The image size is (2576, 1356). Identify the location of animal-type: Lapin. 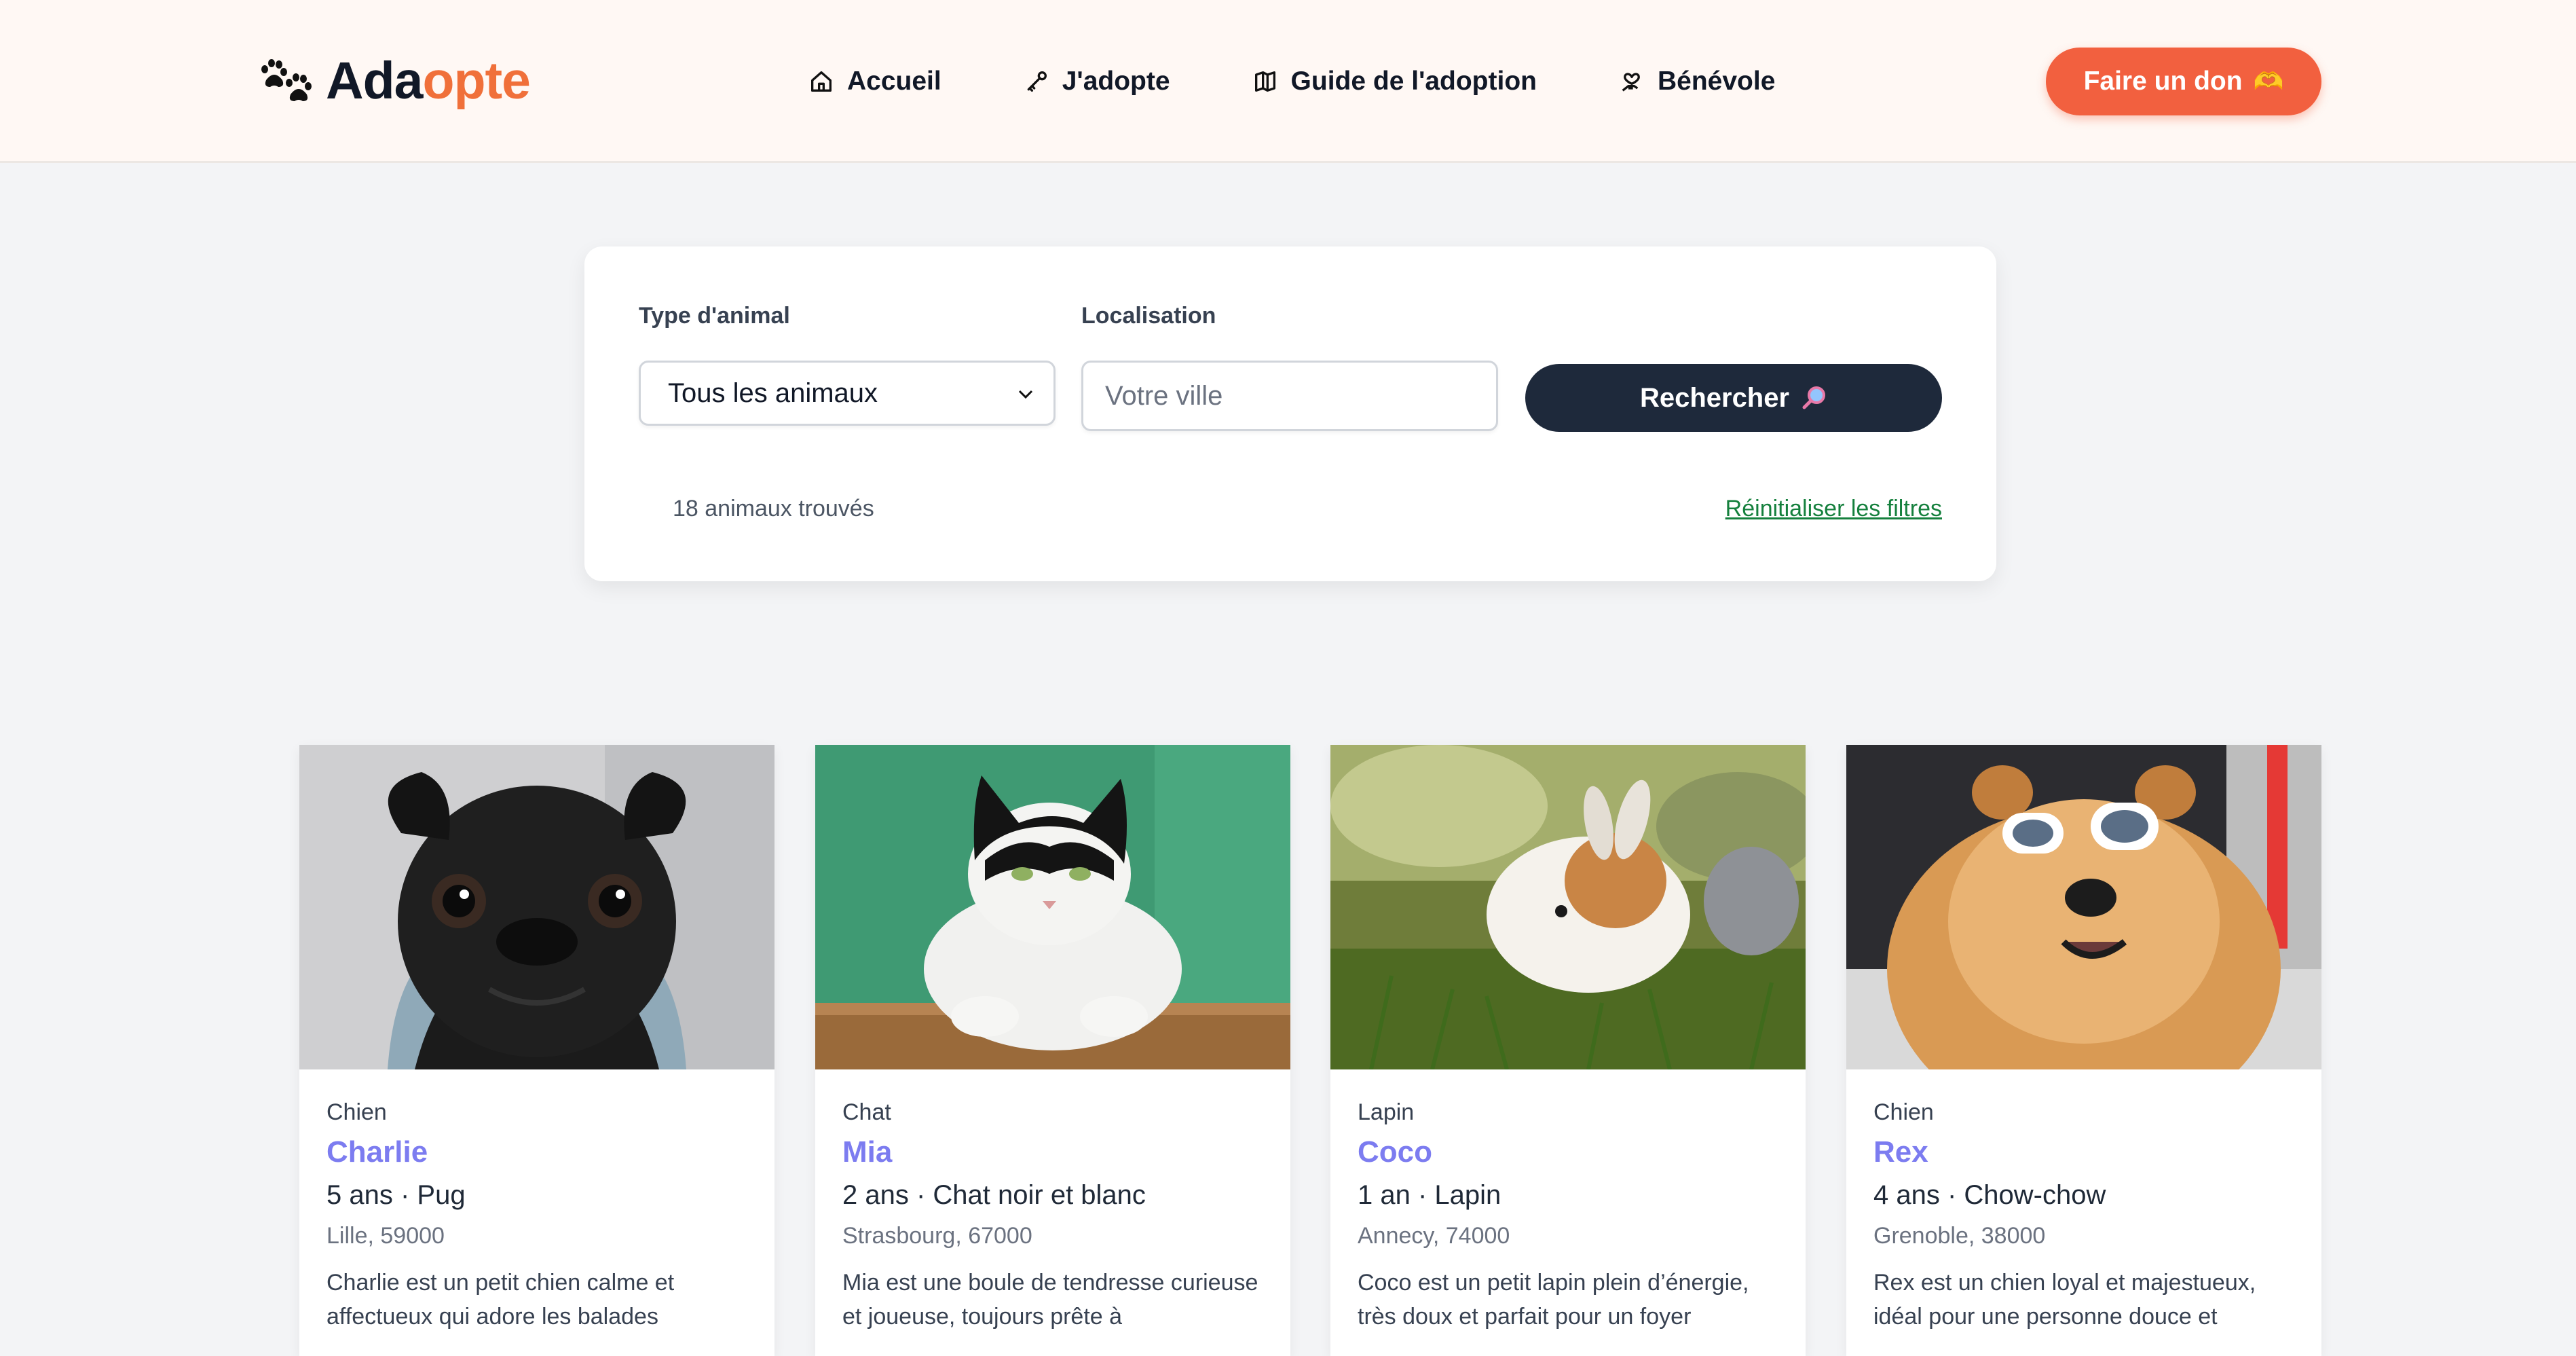
(1387, 1112).